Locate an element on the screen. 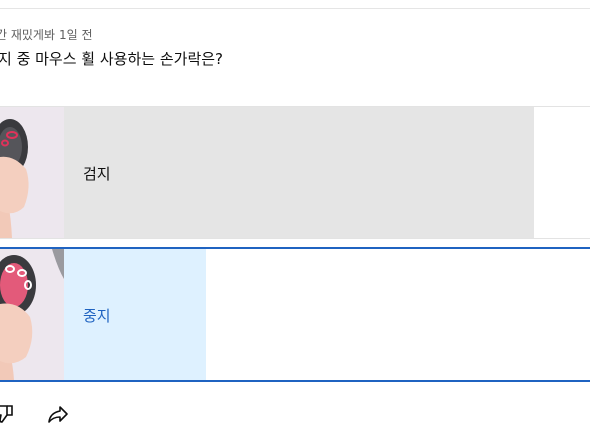 Image resolution: width=590 pixels, height=442 pixels. author-name: 간 재밌게봐 is located at coordinates (27, 35).